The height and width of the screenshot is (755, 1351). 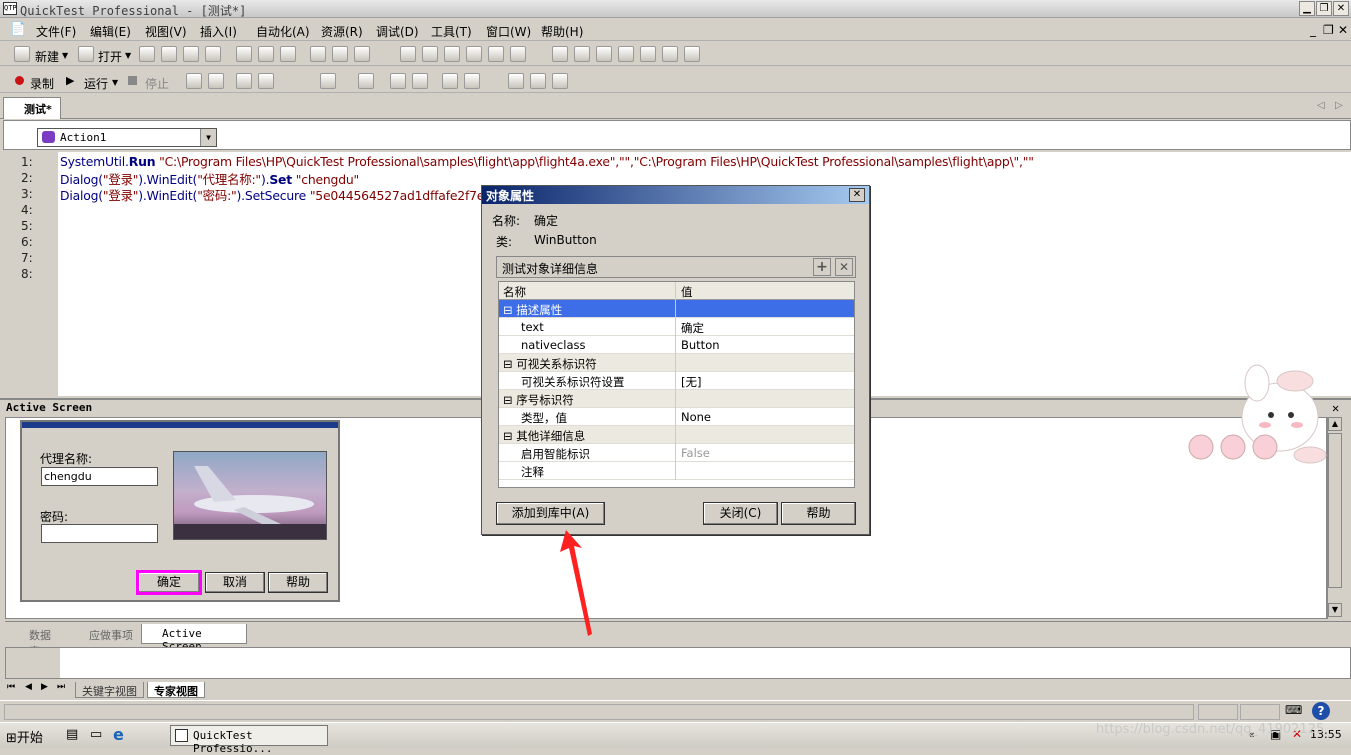 What do you see at coordinates (1341, 8) in the screenshot?
I see `close-button: ✕` at bounding box center [1341, 8].